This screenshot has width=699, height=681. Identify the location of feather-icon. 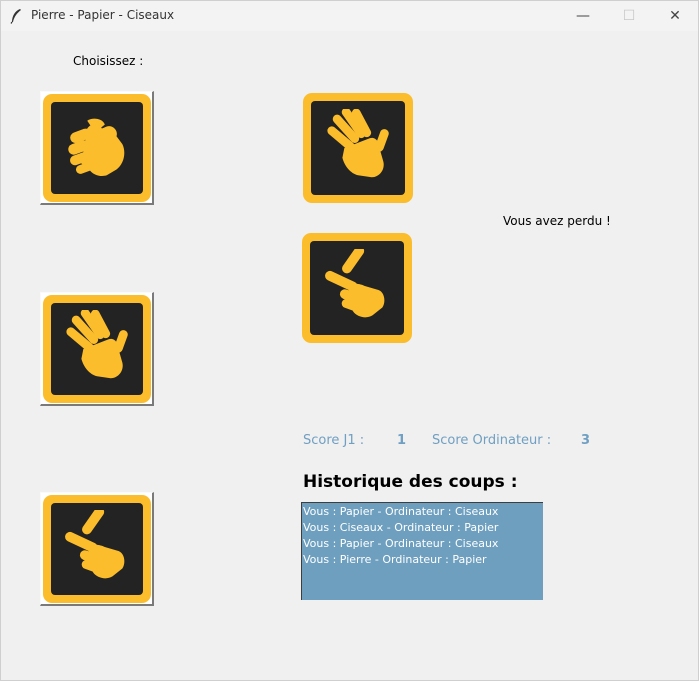
(15, 16).